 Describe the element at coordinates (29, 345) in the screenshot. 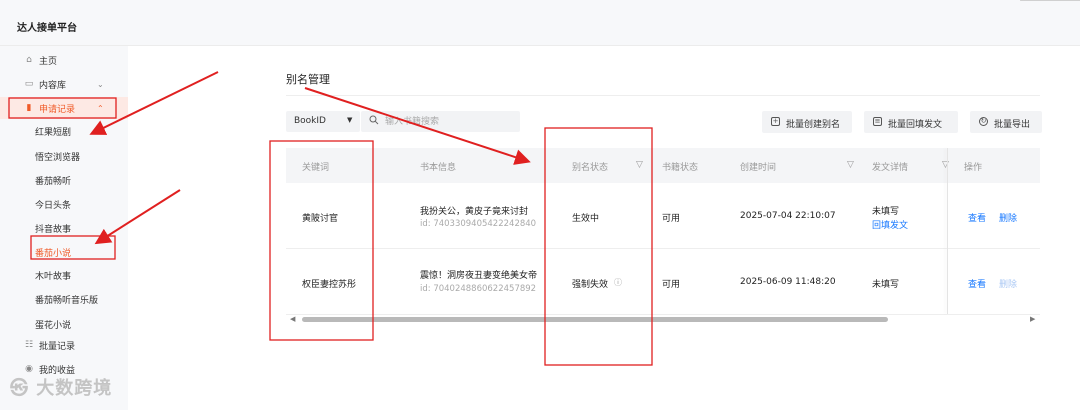

I see `list-icon: ☷` at that location.